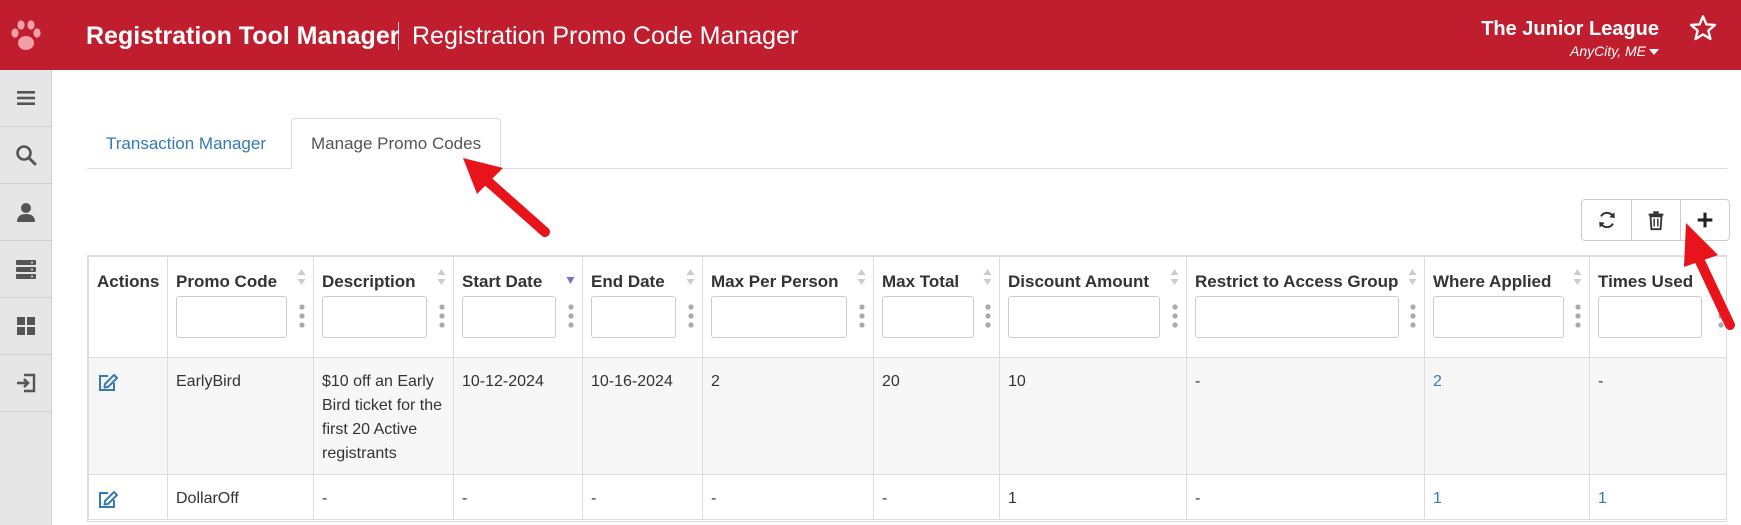 The height and width of the screenshot is (525, 1741). I want to click on sidebar-item-dashboard, so click(26, 326).